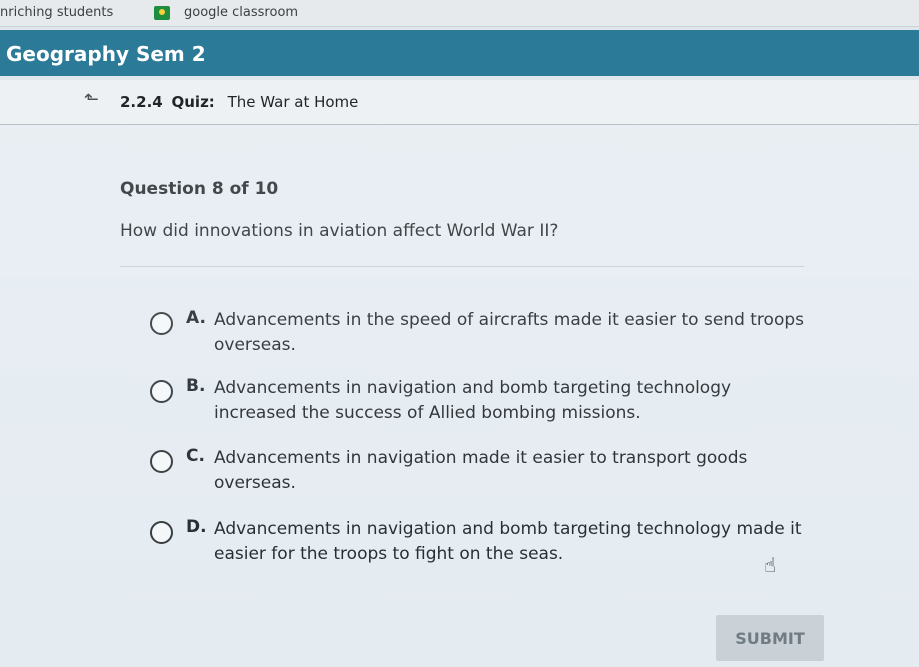 This screenshot has height=667, width=919. What do you see at coordinates (196, 318) in the screenshot?
I see `option-letter: A.` at bounding box center [196, 318].